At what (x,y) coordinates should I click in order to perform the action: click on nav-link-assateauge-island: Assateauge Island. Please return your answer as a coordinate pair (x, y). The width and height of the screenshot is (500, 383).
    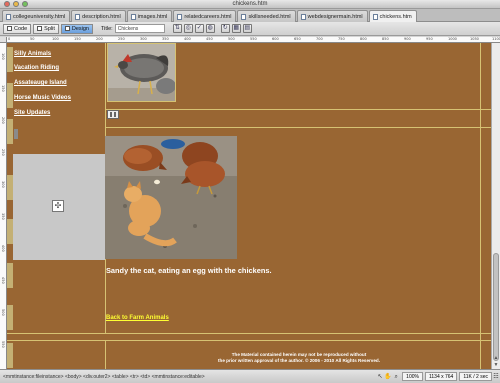
    Looking at the image, I should click on (40, 83).